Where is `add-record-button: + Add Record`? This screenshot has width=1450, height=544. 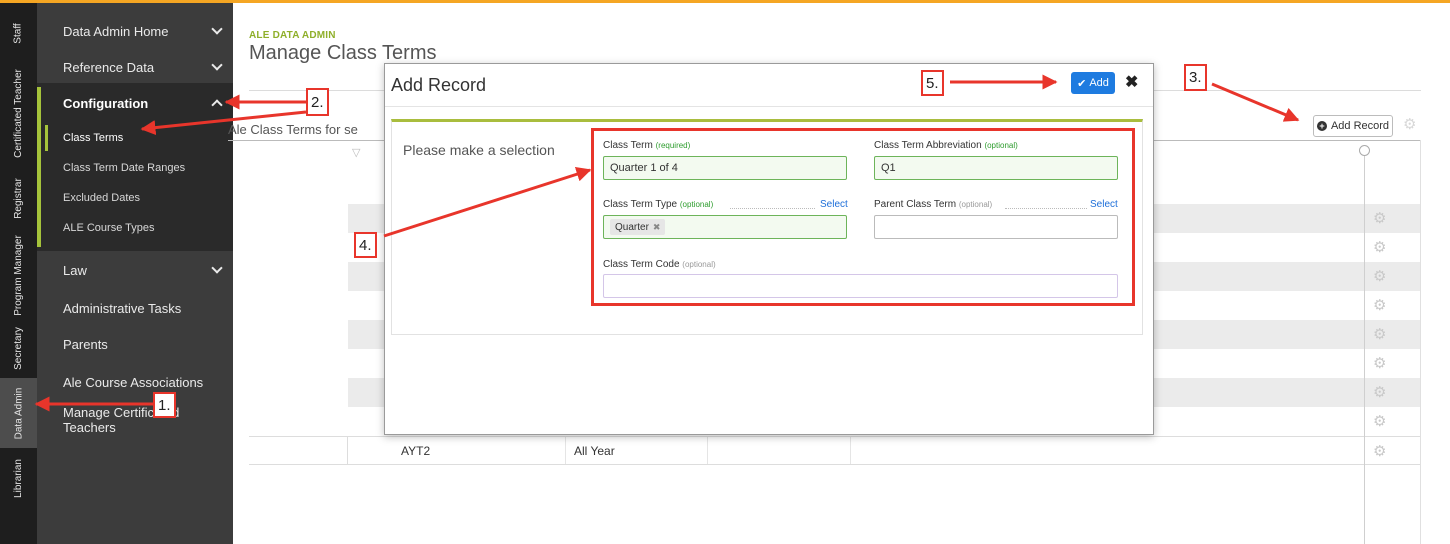 add-record-button: + Add Record is located at coordinates (1353, 126).